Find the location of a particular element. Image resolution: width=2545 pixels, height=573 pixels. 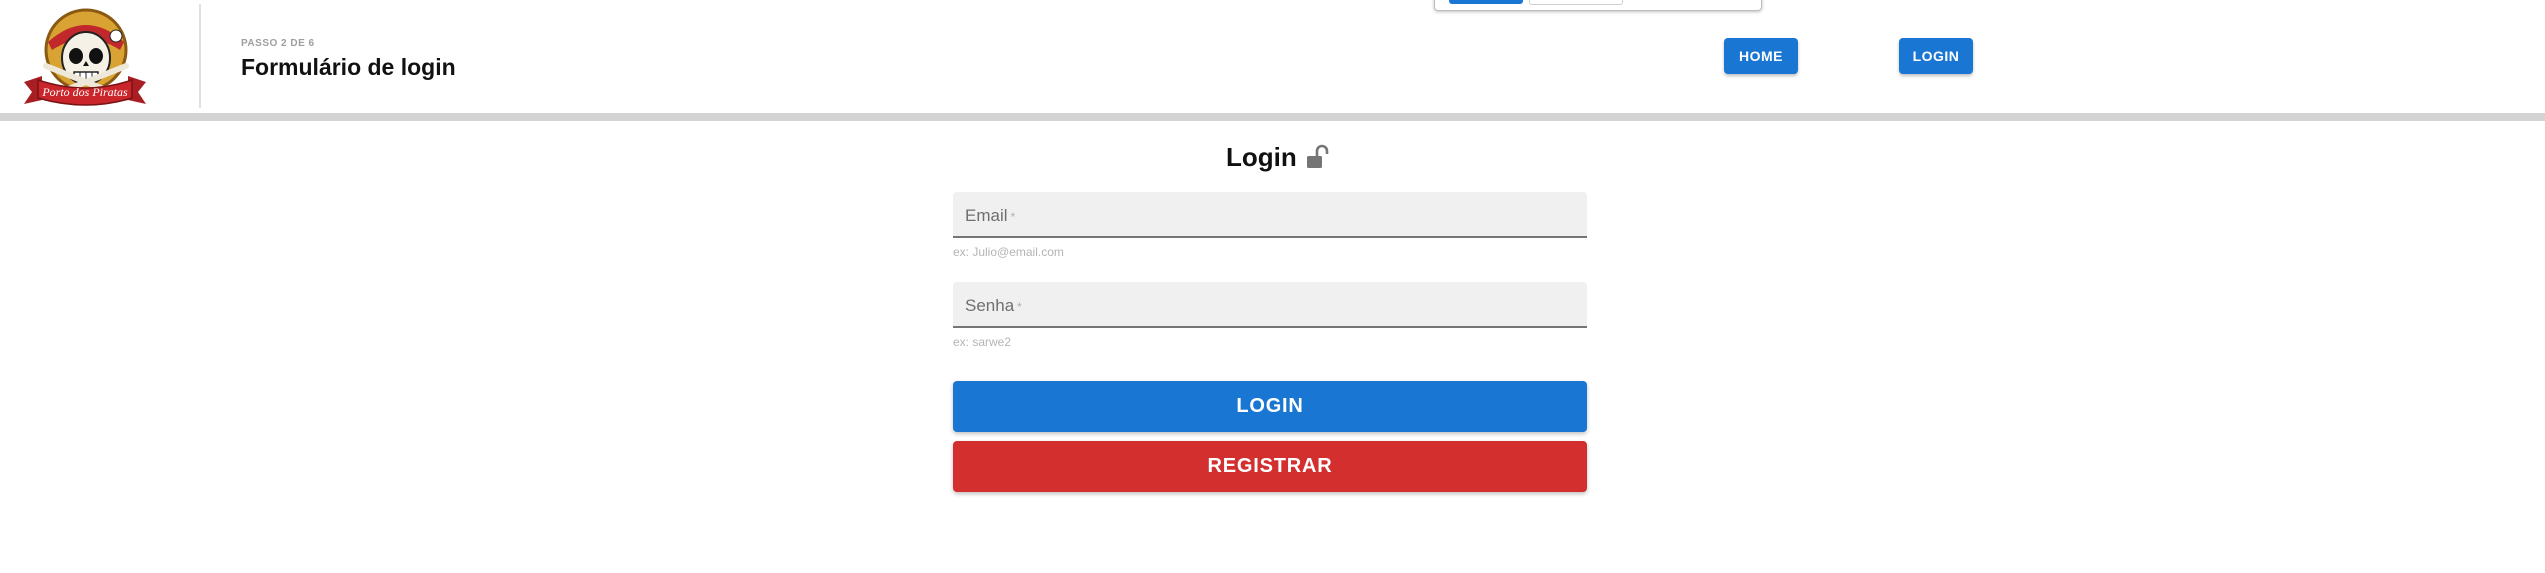

popup-slot is located at coordinates (1576, 2).